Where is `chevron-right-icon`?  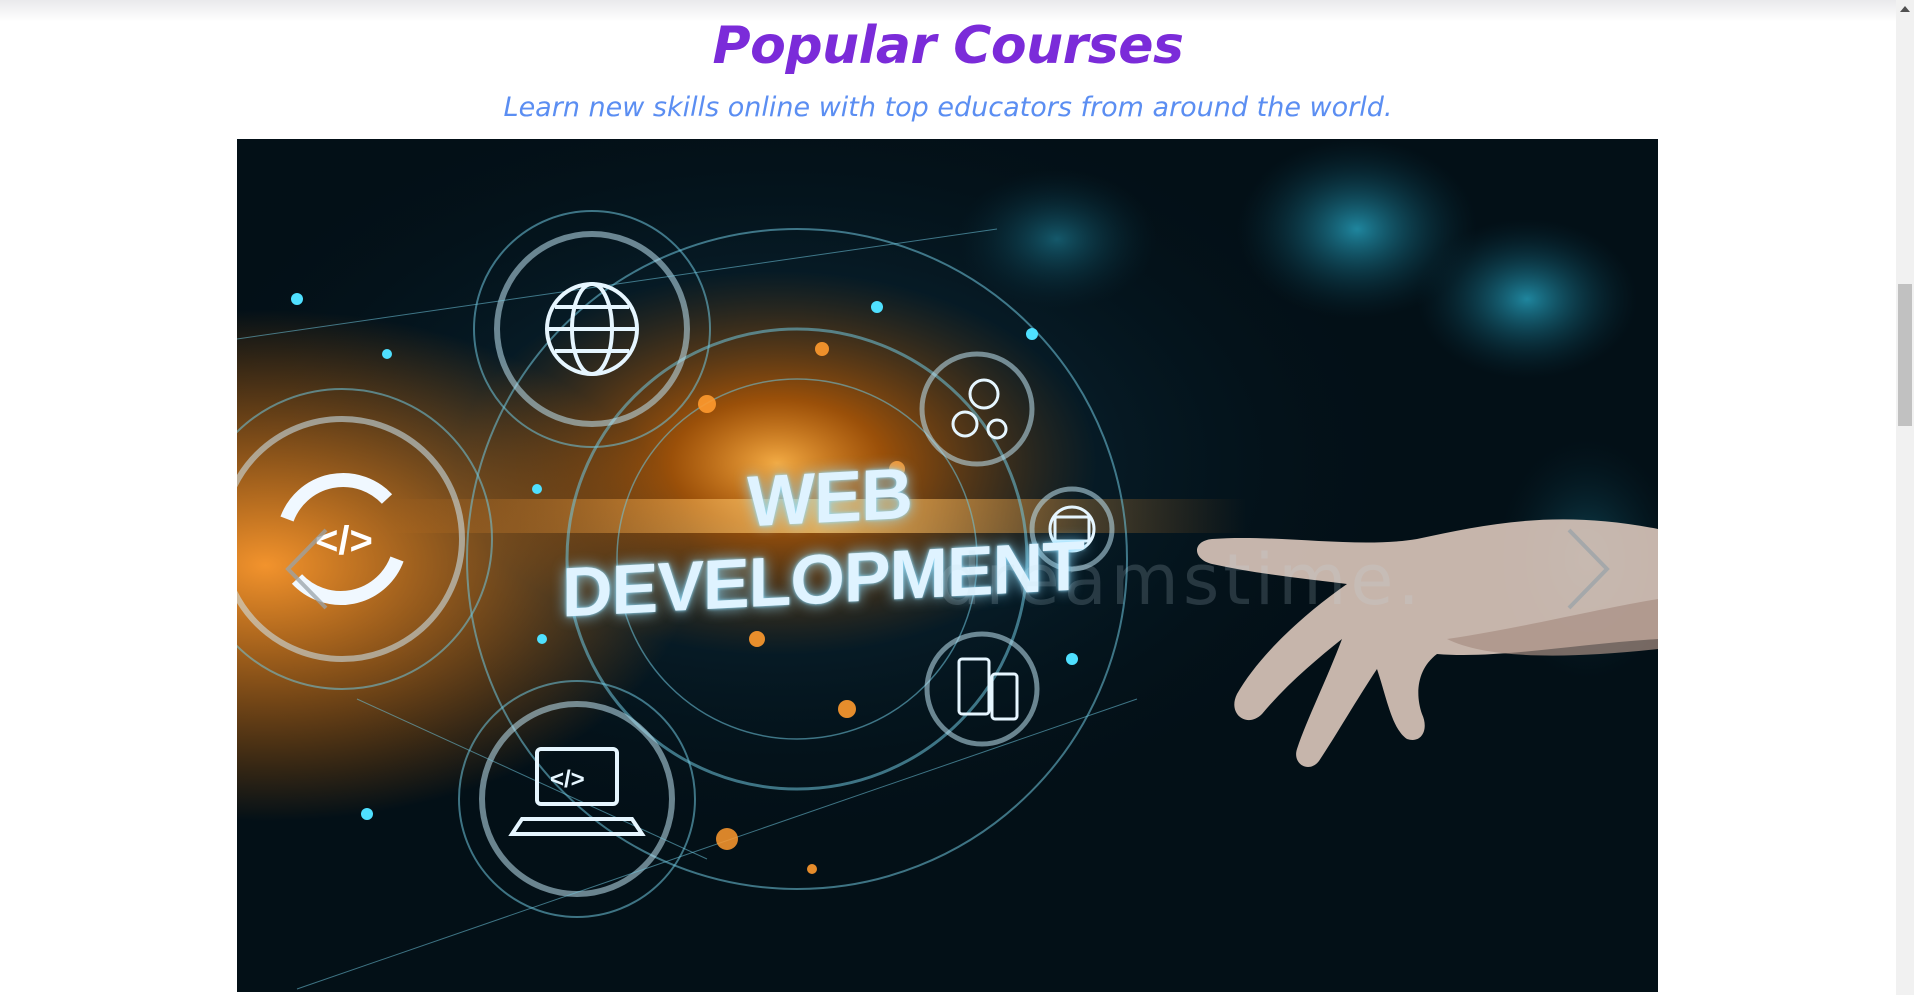 chevron-right-icon is located at coordinates (1588, 569).